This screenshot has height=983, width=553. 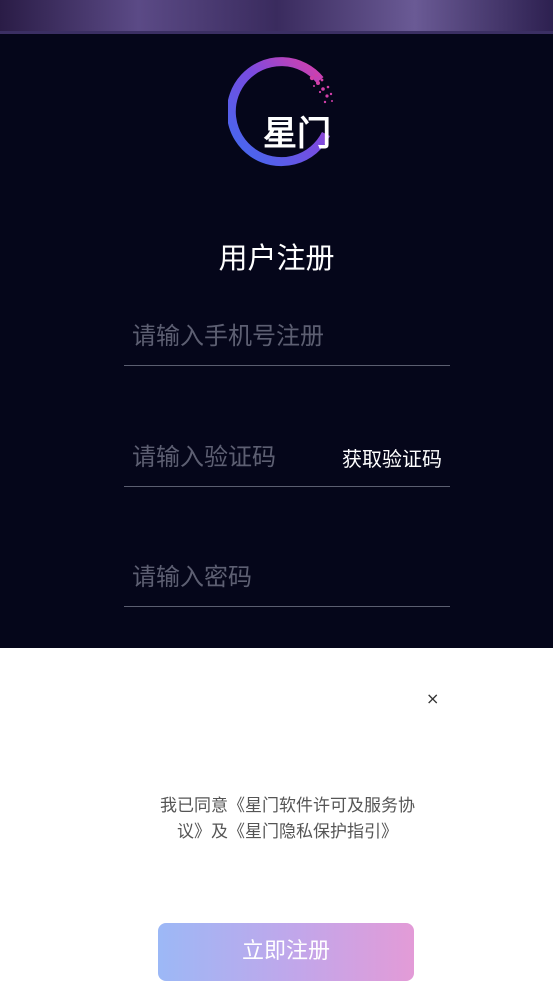 I want to click on logo-text: 星门, so click(x=297, y=134).